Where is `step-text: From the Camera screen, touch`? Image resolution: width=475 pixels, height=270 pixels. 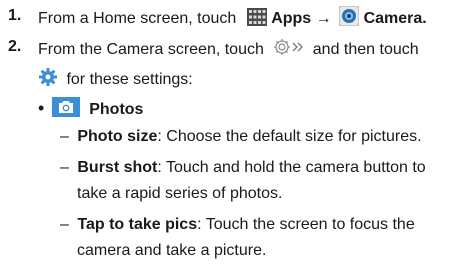 step-text: From the Camera screen, touch is located at coordinates (151, 49).